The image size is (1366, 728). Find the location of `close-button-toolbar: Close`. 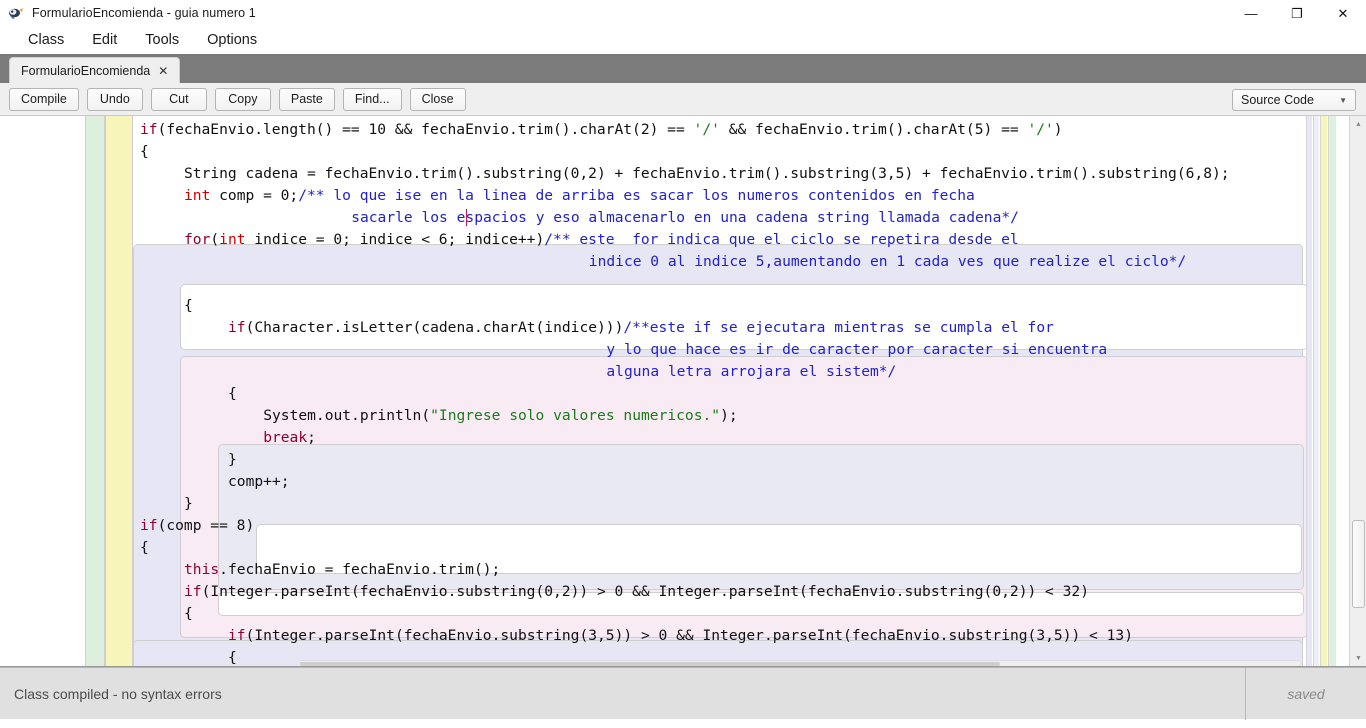

close-button-toolbar: Close is located at coordinates (437, 99).